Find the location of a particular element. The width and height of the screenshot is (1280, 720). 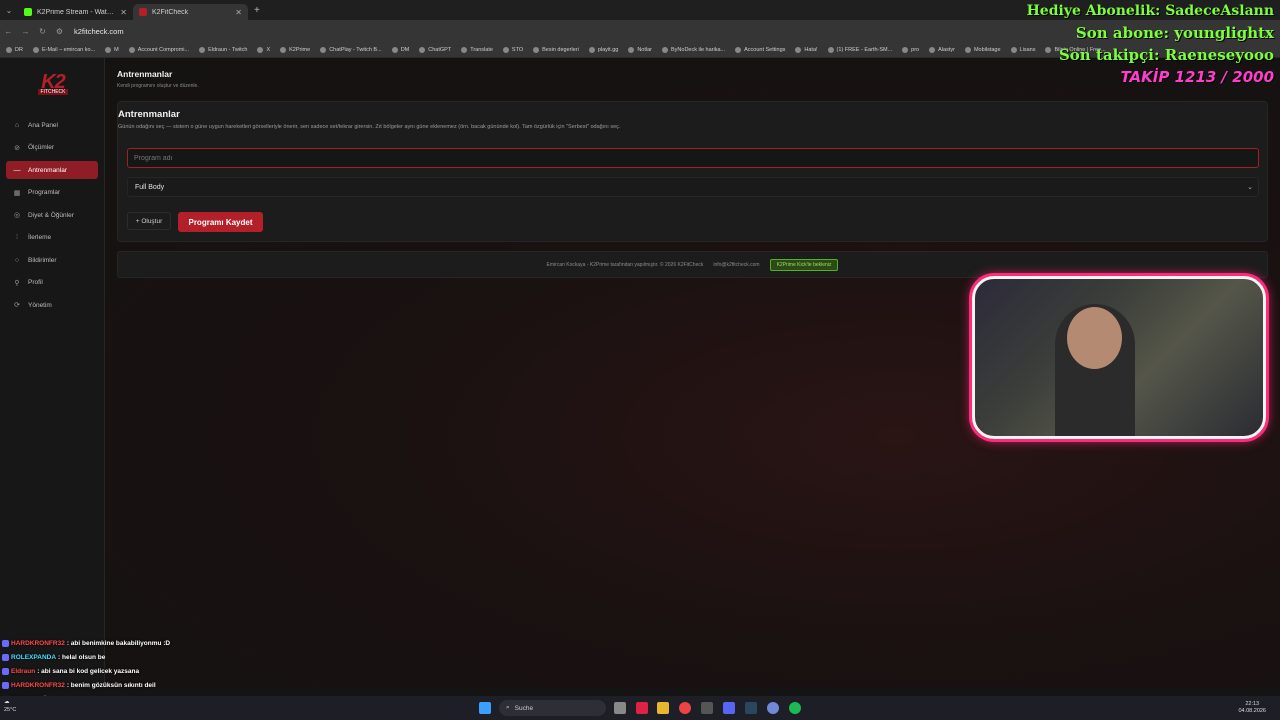

k2fitcheck-logo: K2 FITCHECK is located at coordinates (53, 85).